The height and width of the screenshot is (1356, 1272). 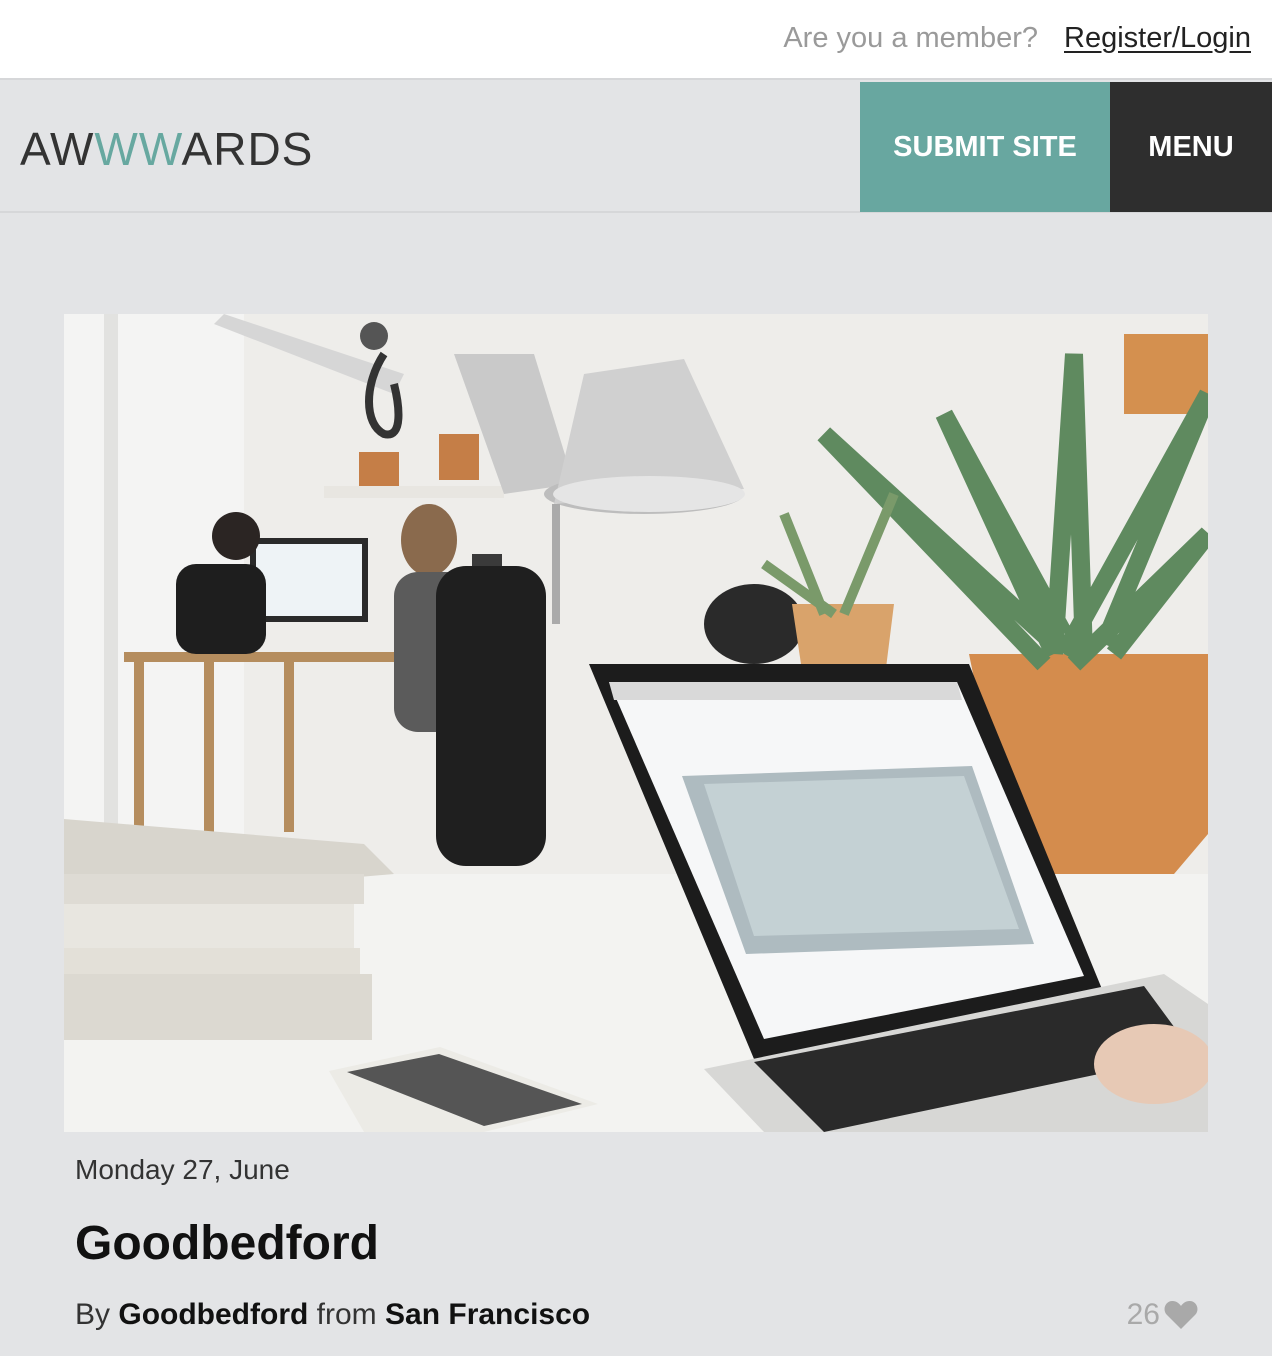 What do you see at coordinates (985, 147) in the screenshot?
I see `submit-site-button: SUBMIT SITE` at bounding box center [985, 147].